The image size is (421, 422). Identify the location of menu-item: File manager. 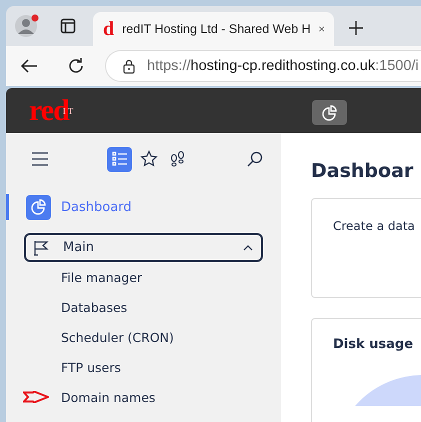
(101, 277).